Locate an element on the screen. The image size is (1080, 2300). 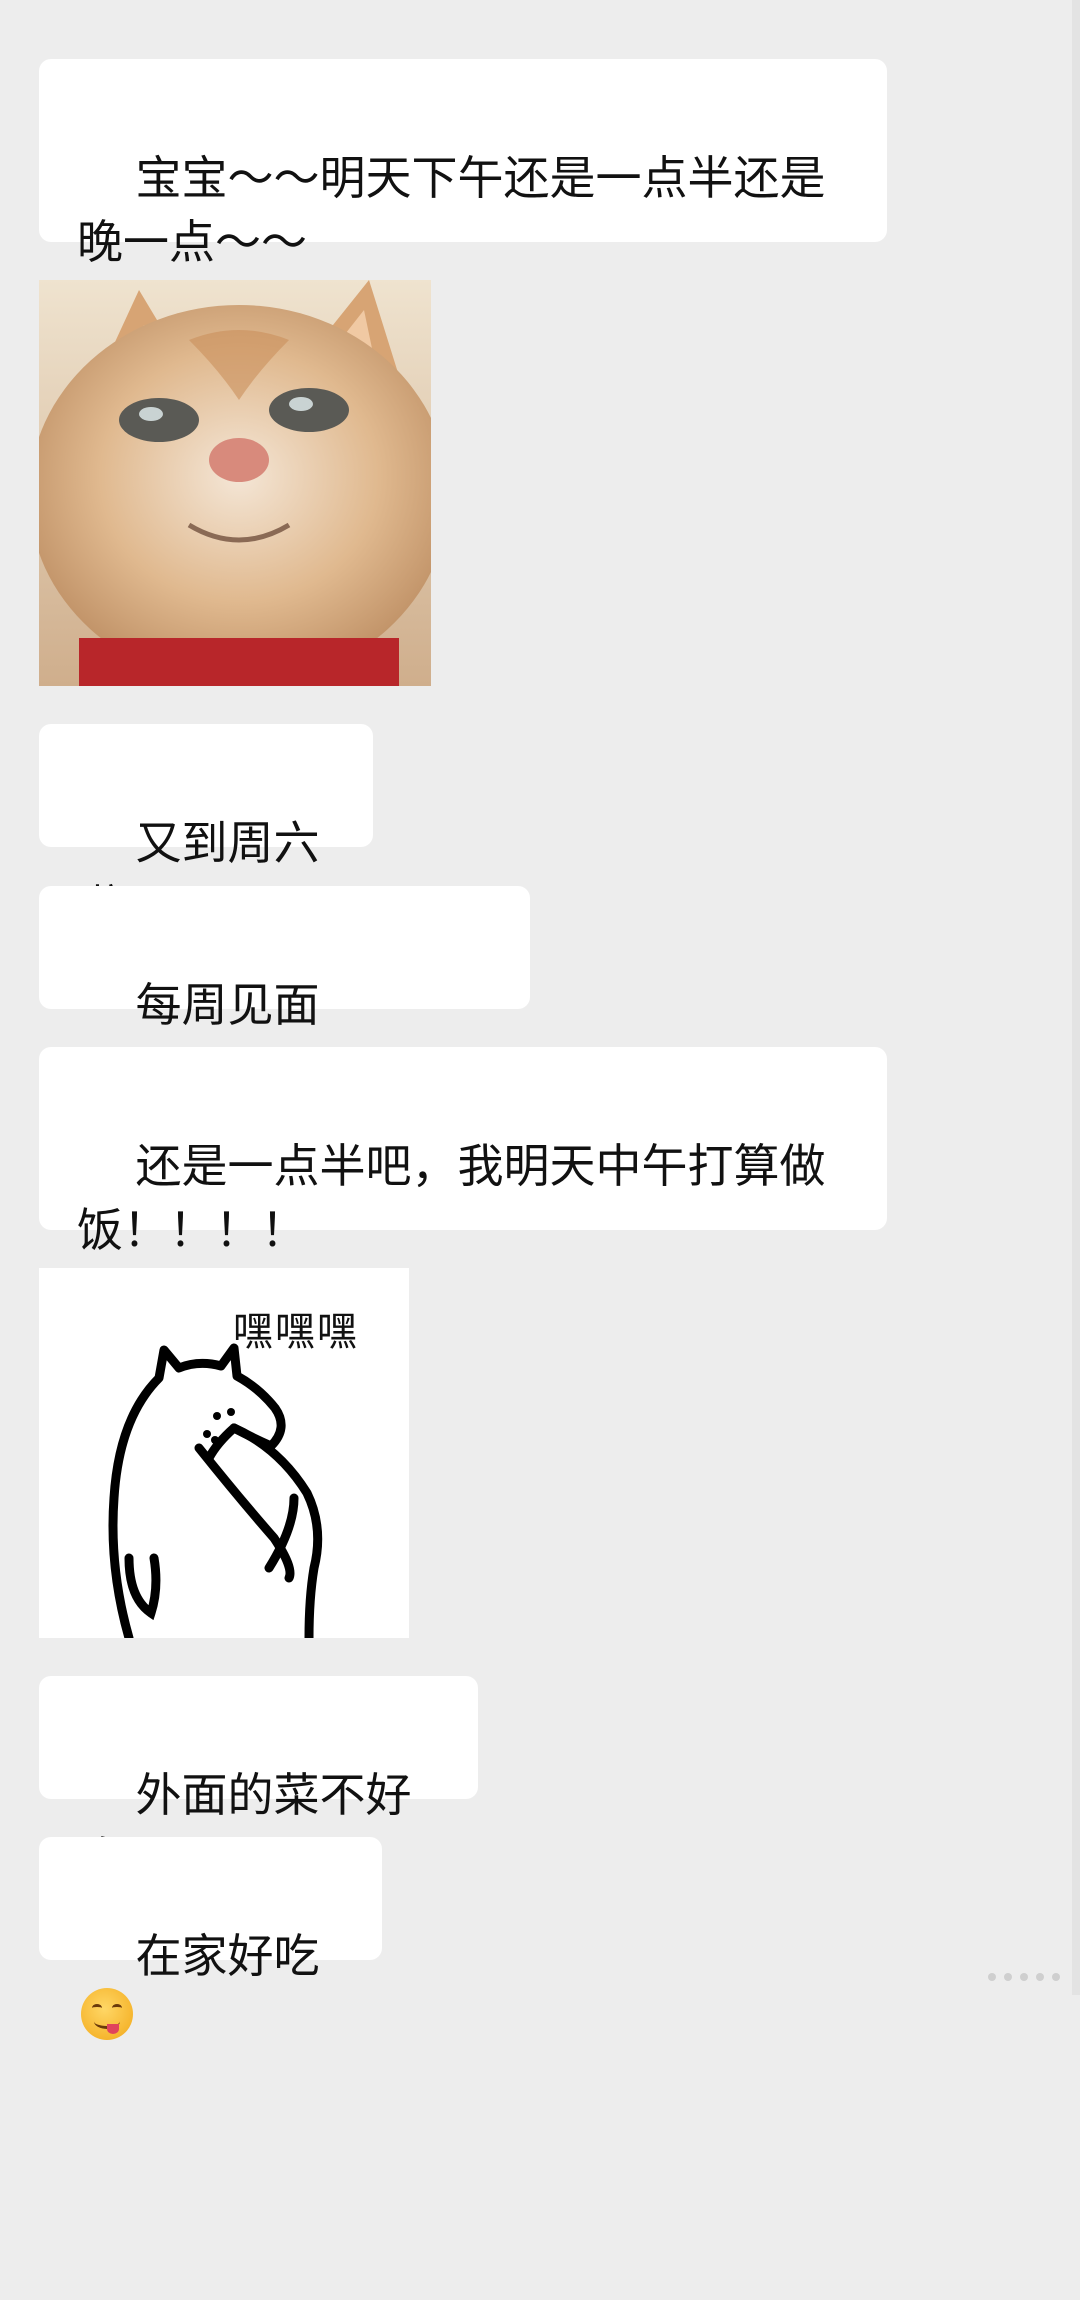
message-bubble: 每周见面日！！！ is located at coordinates (284, 991).